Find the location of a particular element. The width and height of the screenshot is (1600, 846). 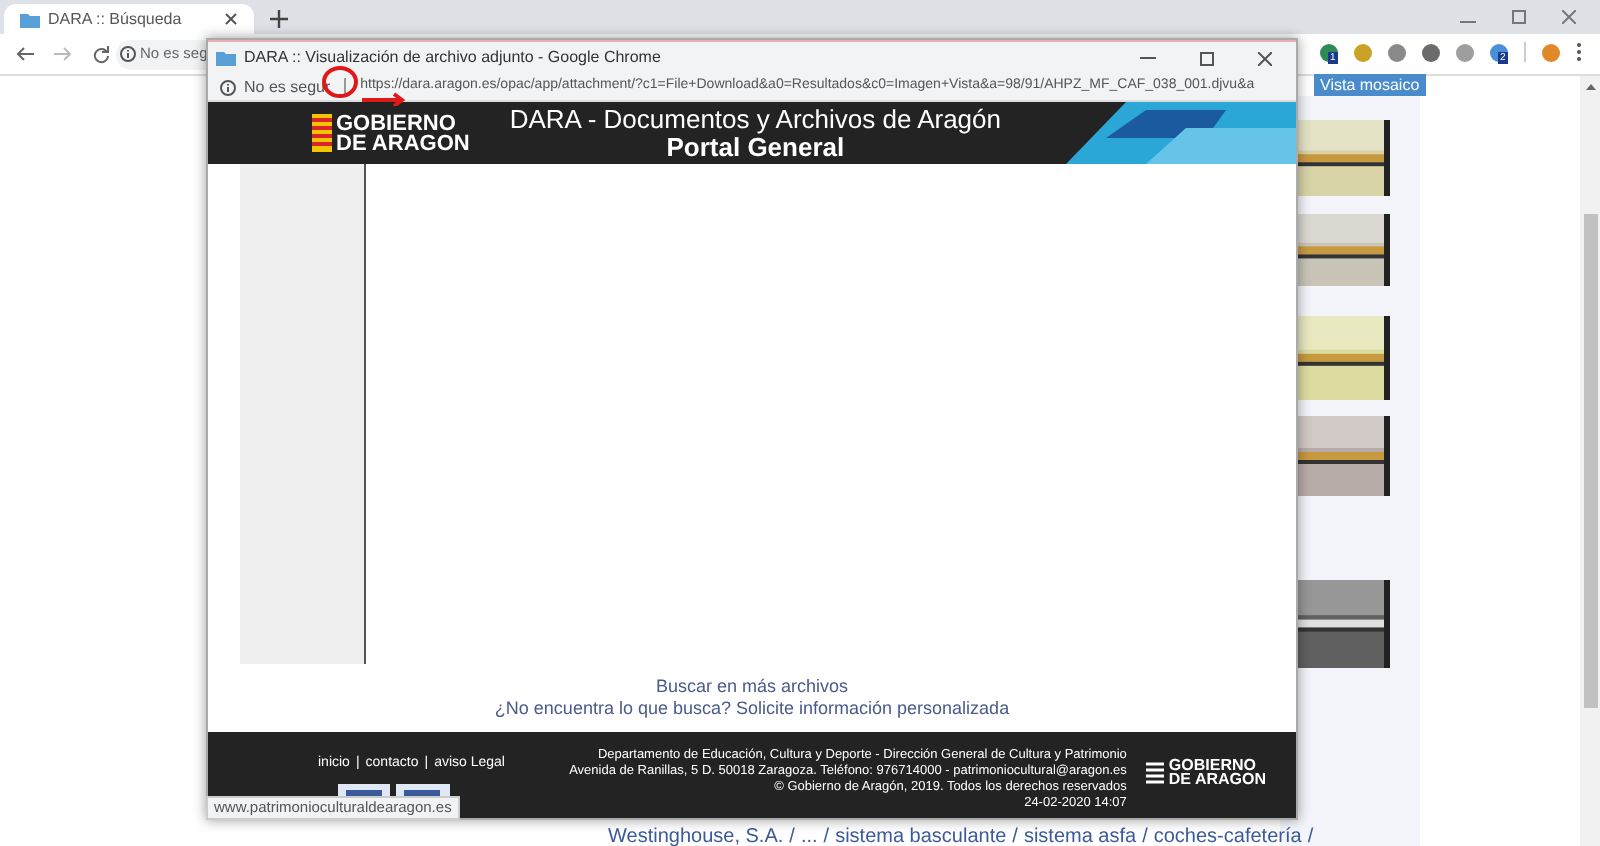

info-link: ¿No encuentra lo que busca? Solicite información personalizada is located at coordinates (752, 709).